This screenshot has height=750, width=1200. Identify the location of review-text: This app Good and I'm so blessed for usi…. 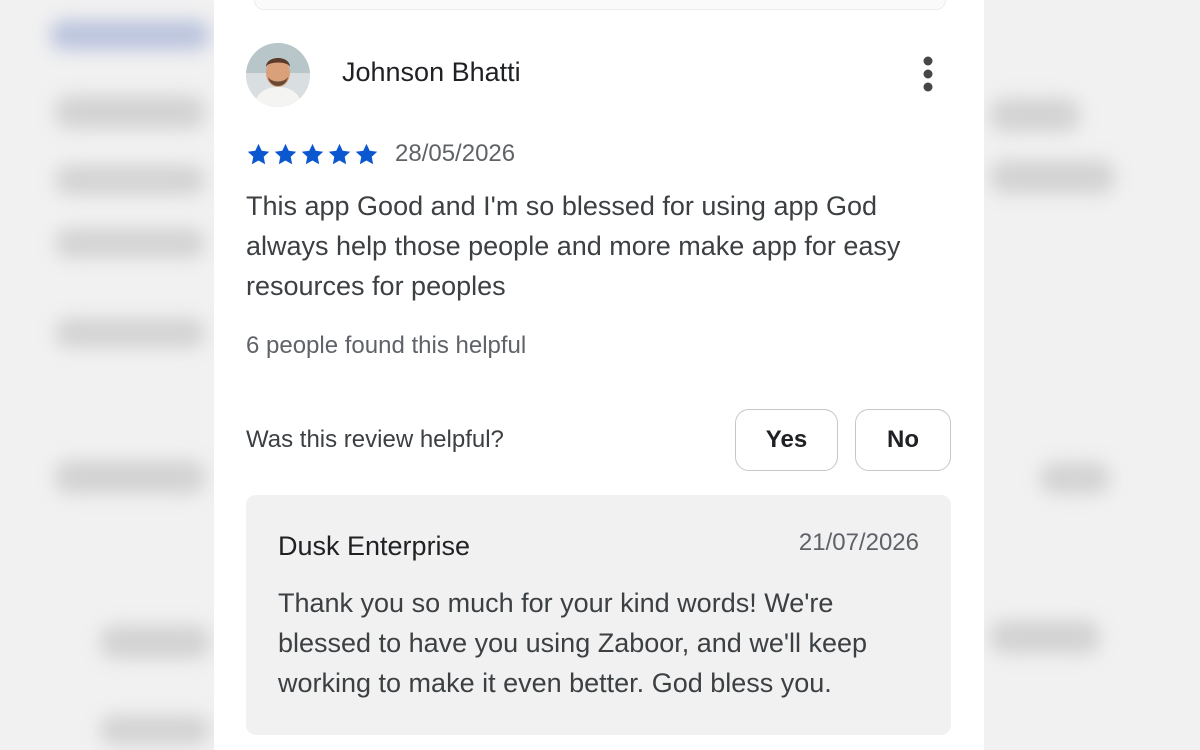
(573, 246).